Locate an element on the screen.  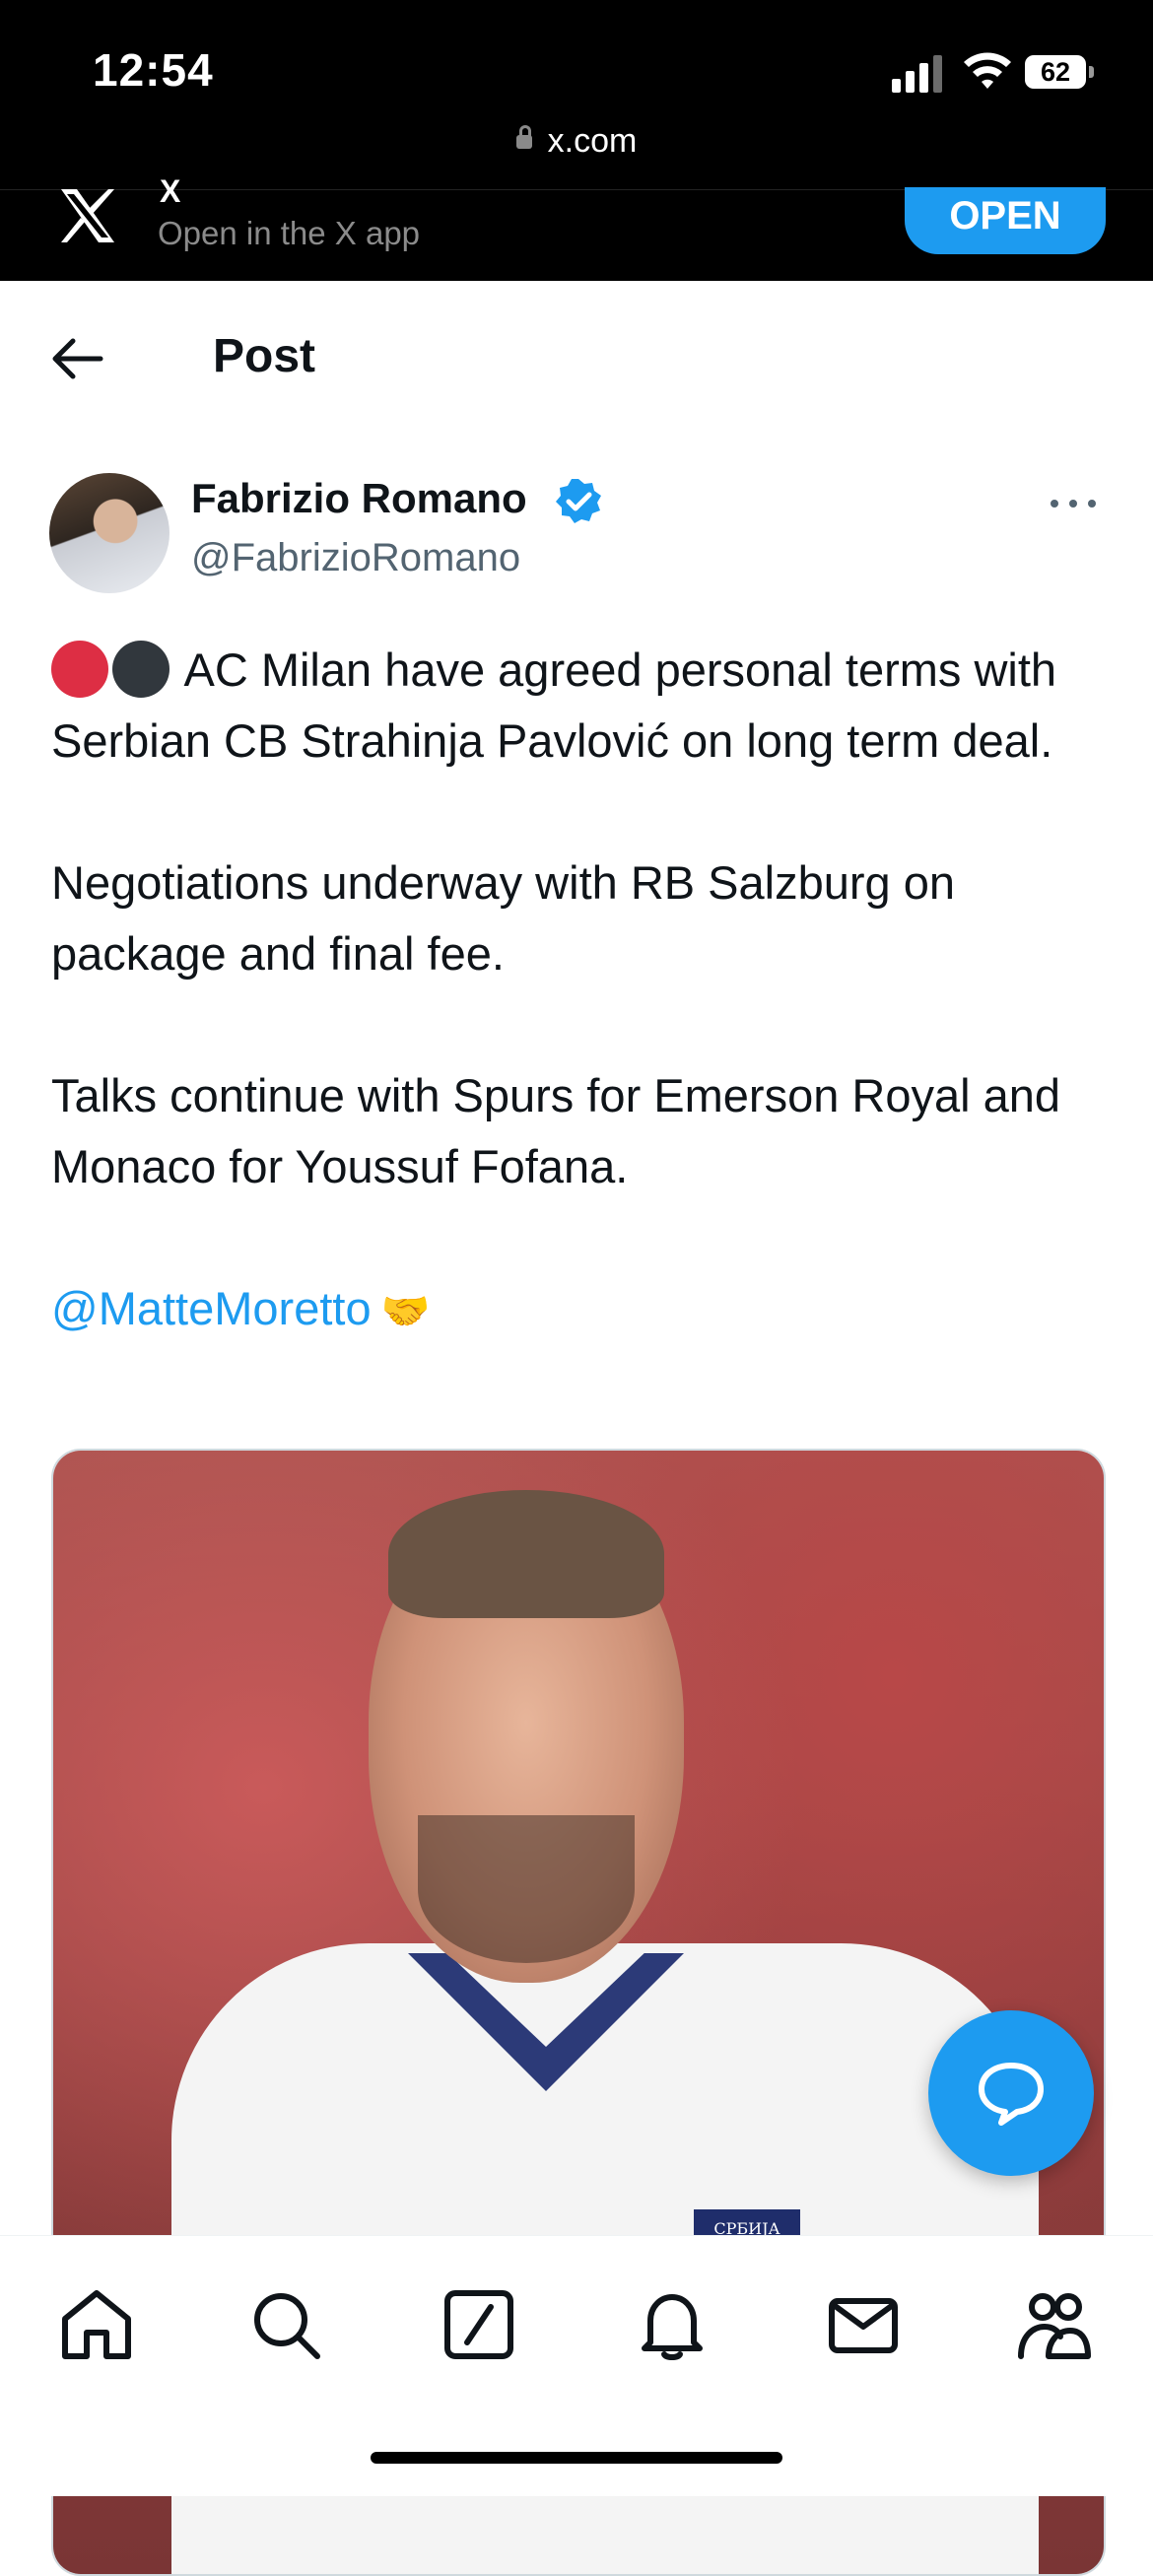
mention-link: @MatteMoretto is located at coordinates (212, 1308).